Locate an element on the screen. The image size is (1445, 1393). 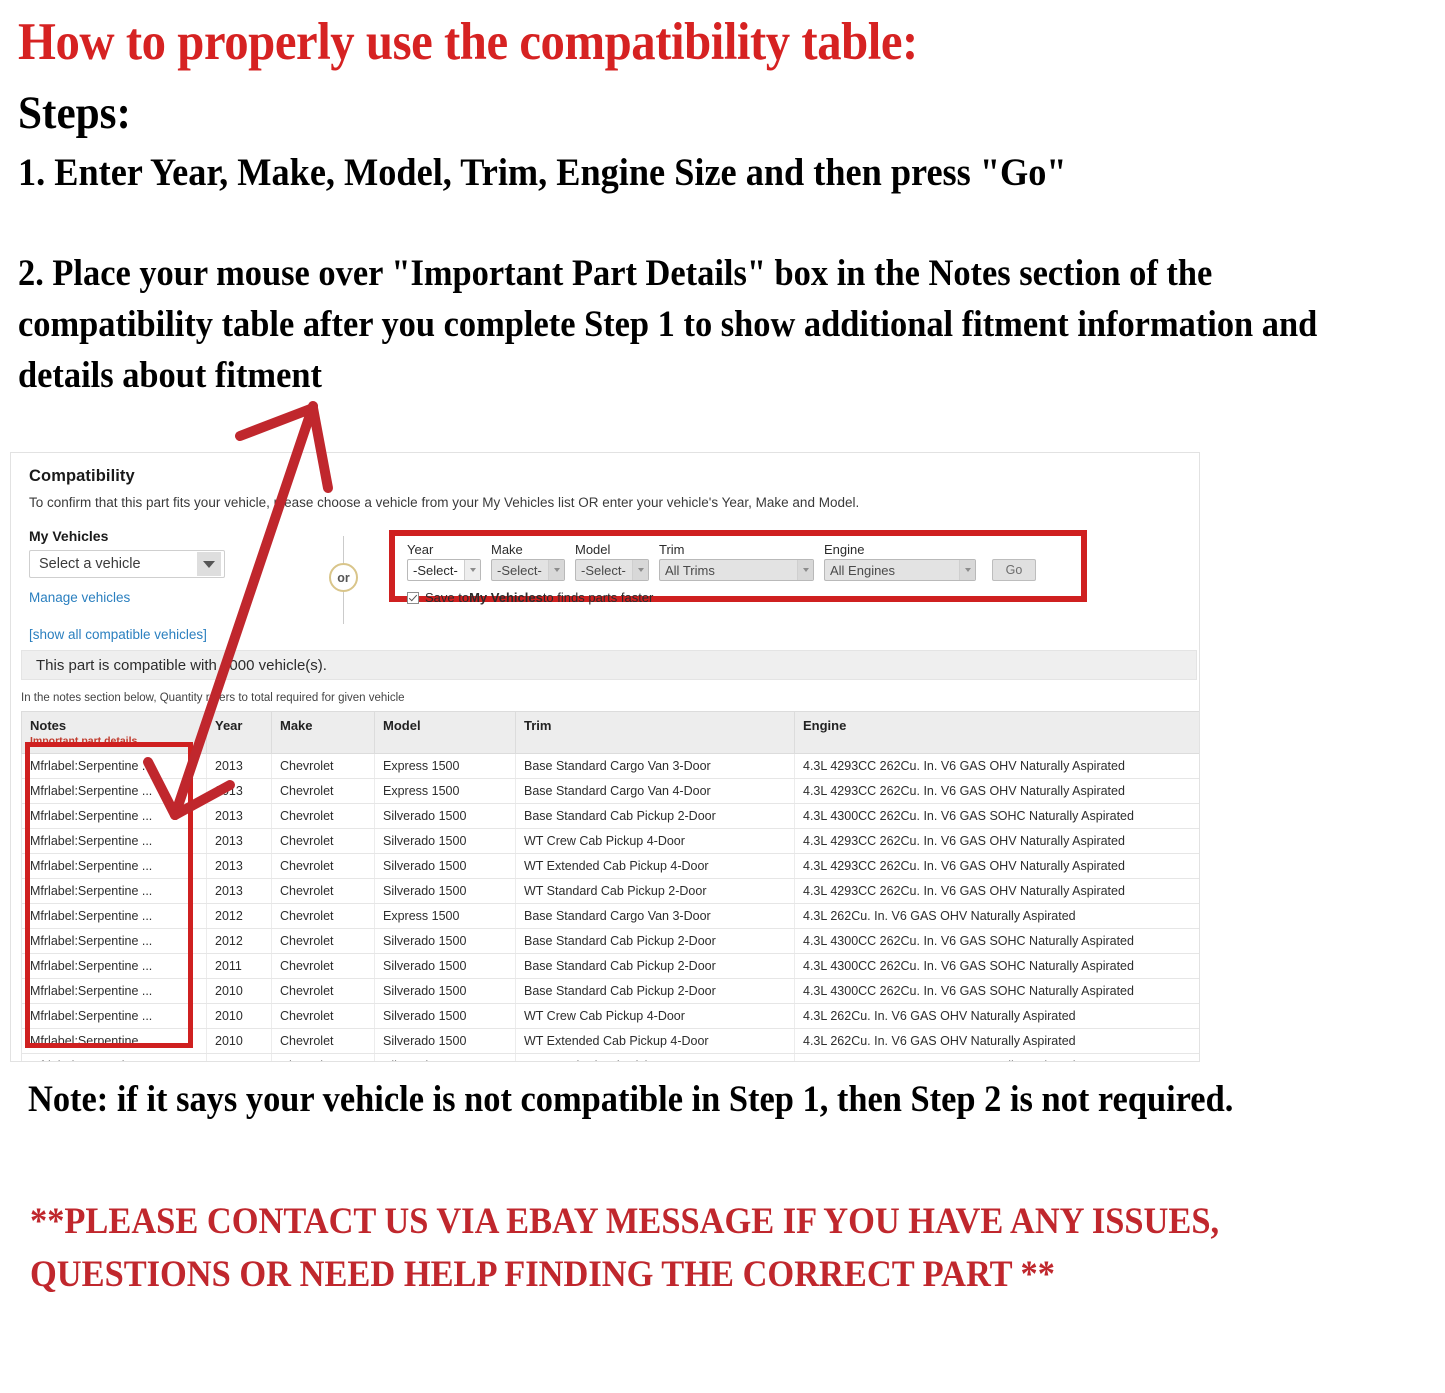
go-button: Go is located at coordinates (1014, 570).